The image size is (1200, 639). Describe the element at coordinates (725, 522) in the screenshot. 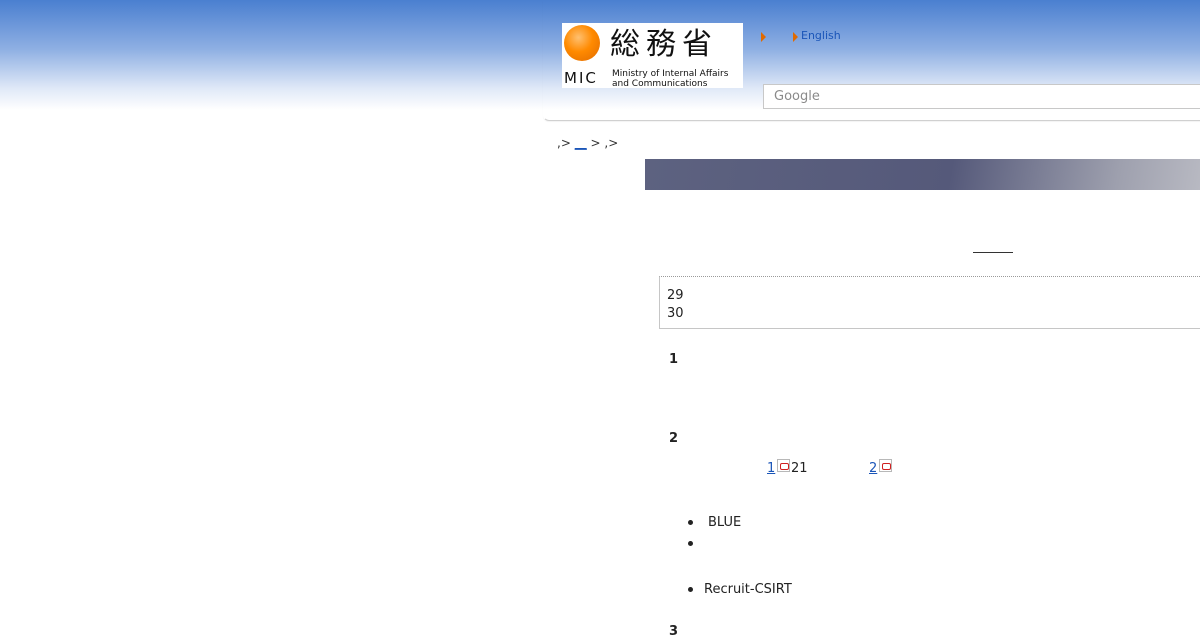

I see `list-item: BLUE` at that location.